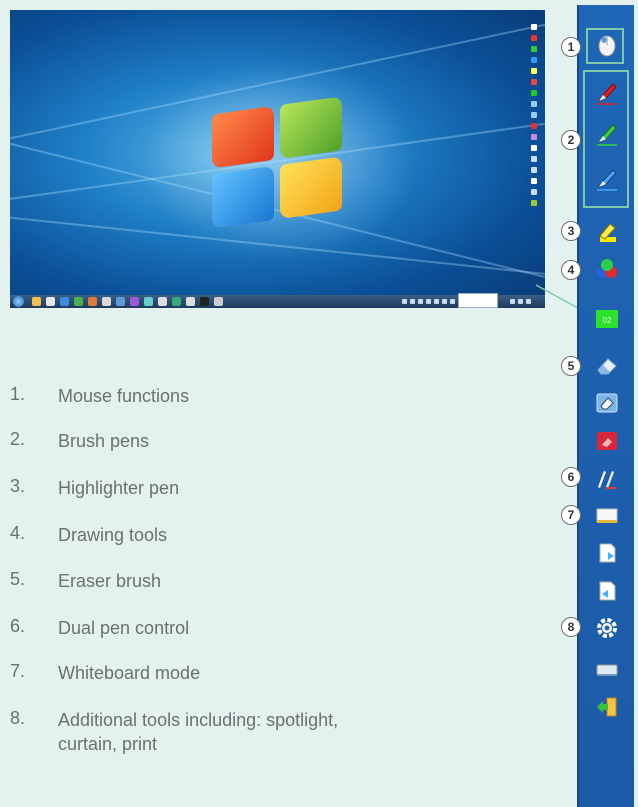  Describe the element at coordinates (571, 627) in the screenshot. I see `callout-badge-8: 8` at that location.